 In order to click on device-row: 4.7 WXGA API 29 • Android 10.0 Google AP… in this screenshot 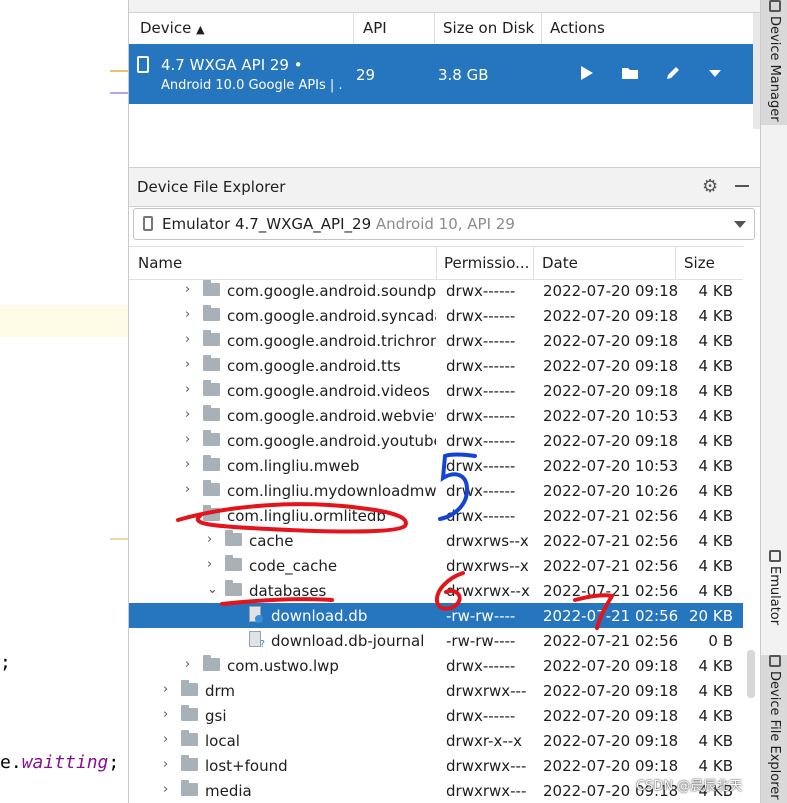, I will do `click(445, 74)`.